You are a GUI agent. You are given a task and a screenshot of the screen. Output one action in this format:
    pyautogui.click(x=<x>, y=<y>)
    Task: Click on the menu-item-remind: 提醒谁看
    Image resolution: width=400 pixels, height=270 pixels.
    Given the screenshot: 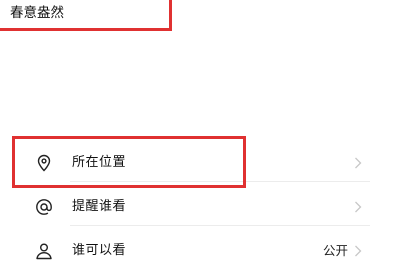 What is the action you would take?
    pyautogui.click(x=200, y=207)
    